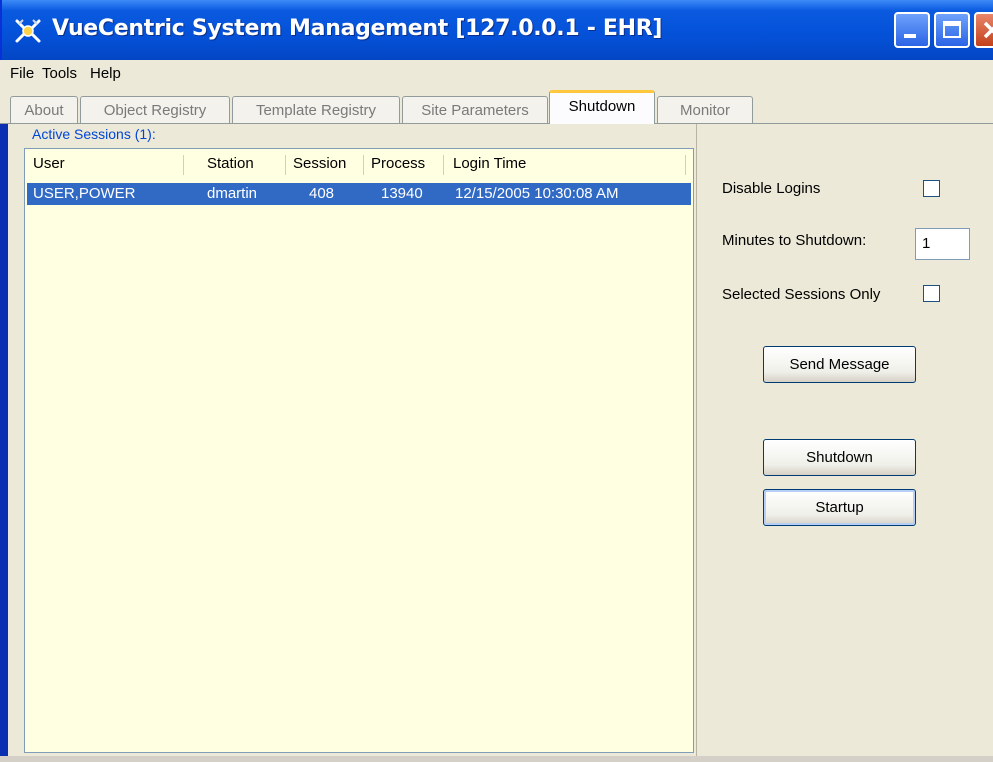  I want to click on menu-help: Help, so click(105, 73).